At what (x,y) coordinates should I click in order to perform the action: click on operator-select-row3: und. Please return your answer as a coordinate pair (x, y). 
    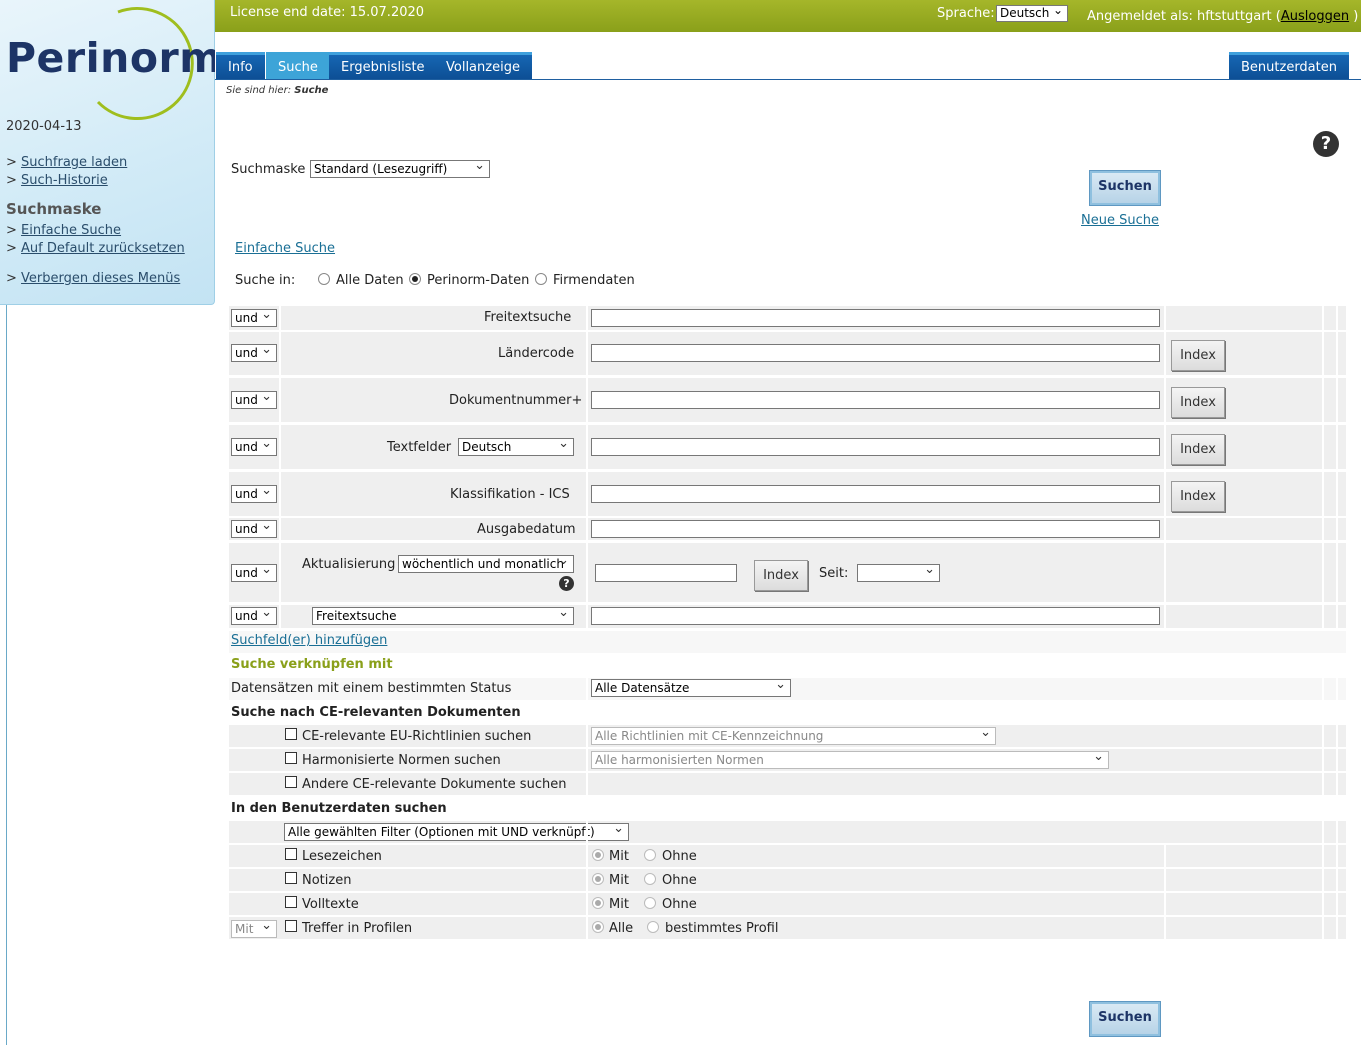
    Looking at the image, I should click on (254, 400).